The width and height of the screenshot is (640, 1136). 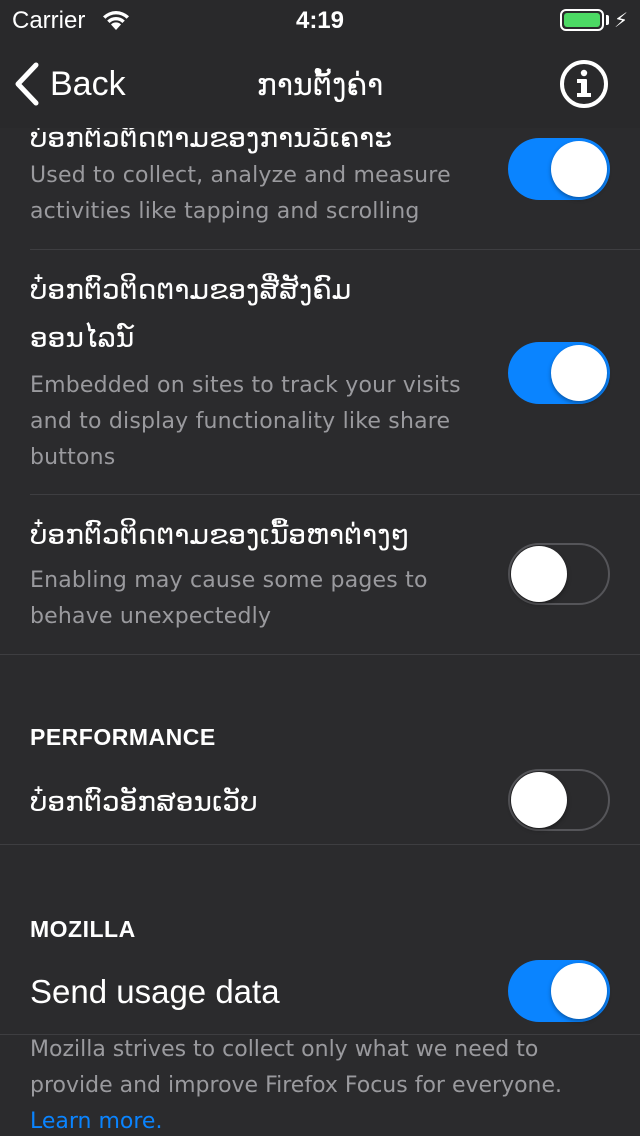 I want to click on row-title: ບ໋ອກຕົວອັກສອນເວັບ, so click(x=144, y=801).